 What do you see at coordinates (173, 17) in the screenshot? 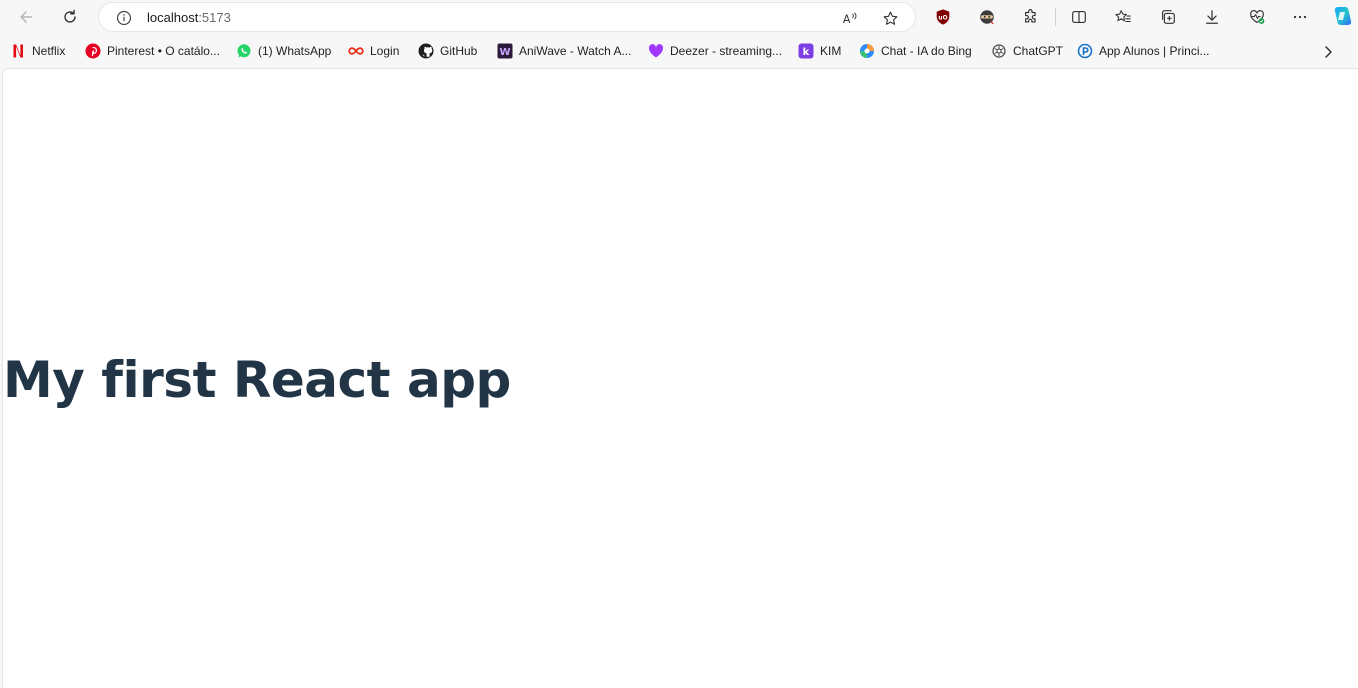
I see `url-host: localhost` at bounding box center [173, 17].